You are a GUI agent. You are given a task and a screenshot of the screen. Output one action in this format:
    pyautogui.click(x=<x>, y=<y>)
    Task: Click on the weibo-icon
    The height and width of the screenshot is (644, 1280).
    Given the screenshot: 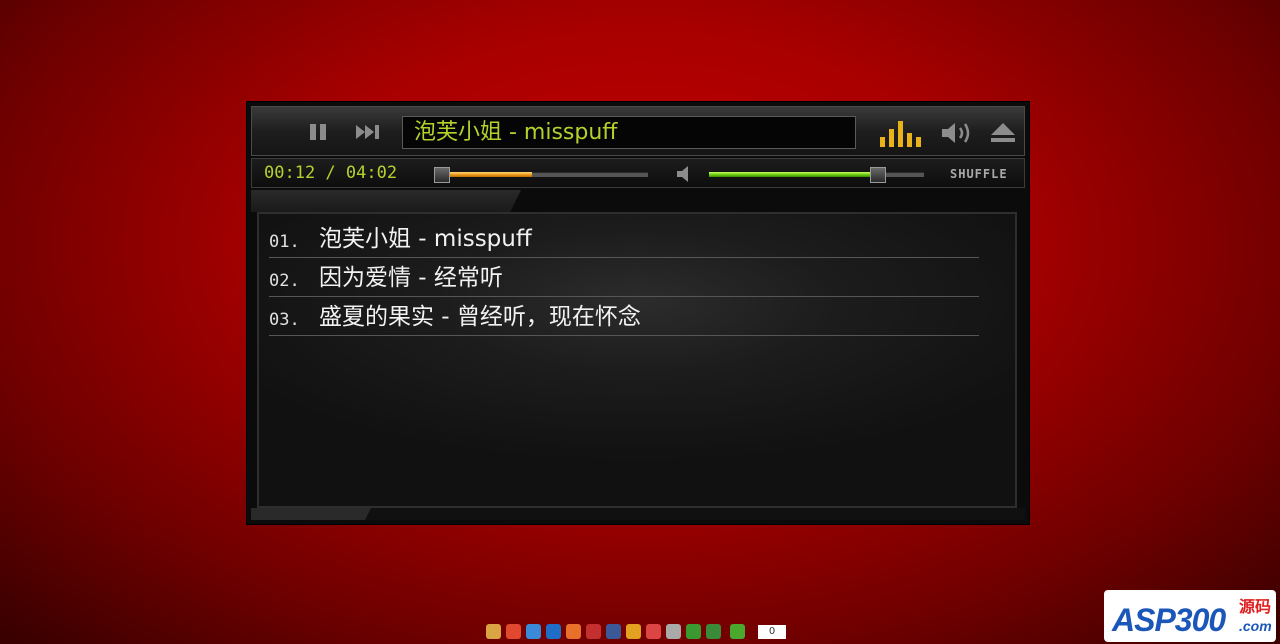 What is the action you would take?
    pyautogui.click(x=513, y=631)
    